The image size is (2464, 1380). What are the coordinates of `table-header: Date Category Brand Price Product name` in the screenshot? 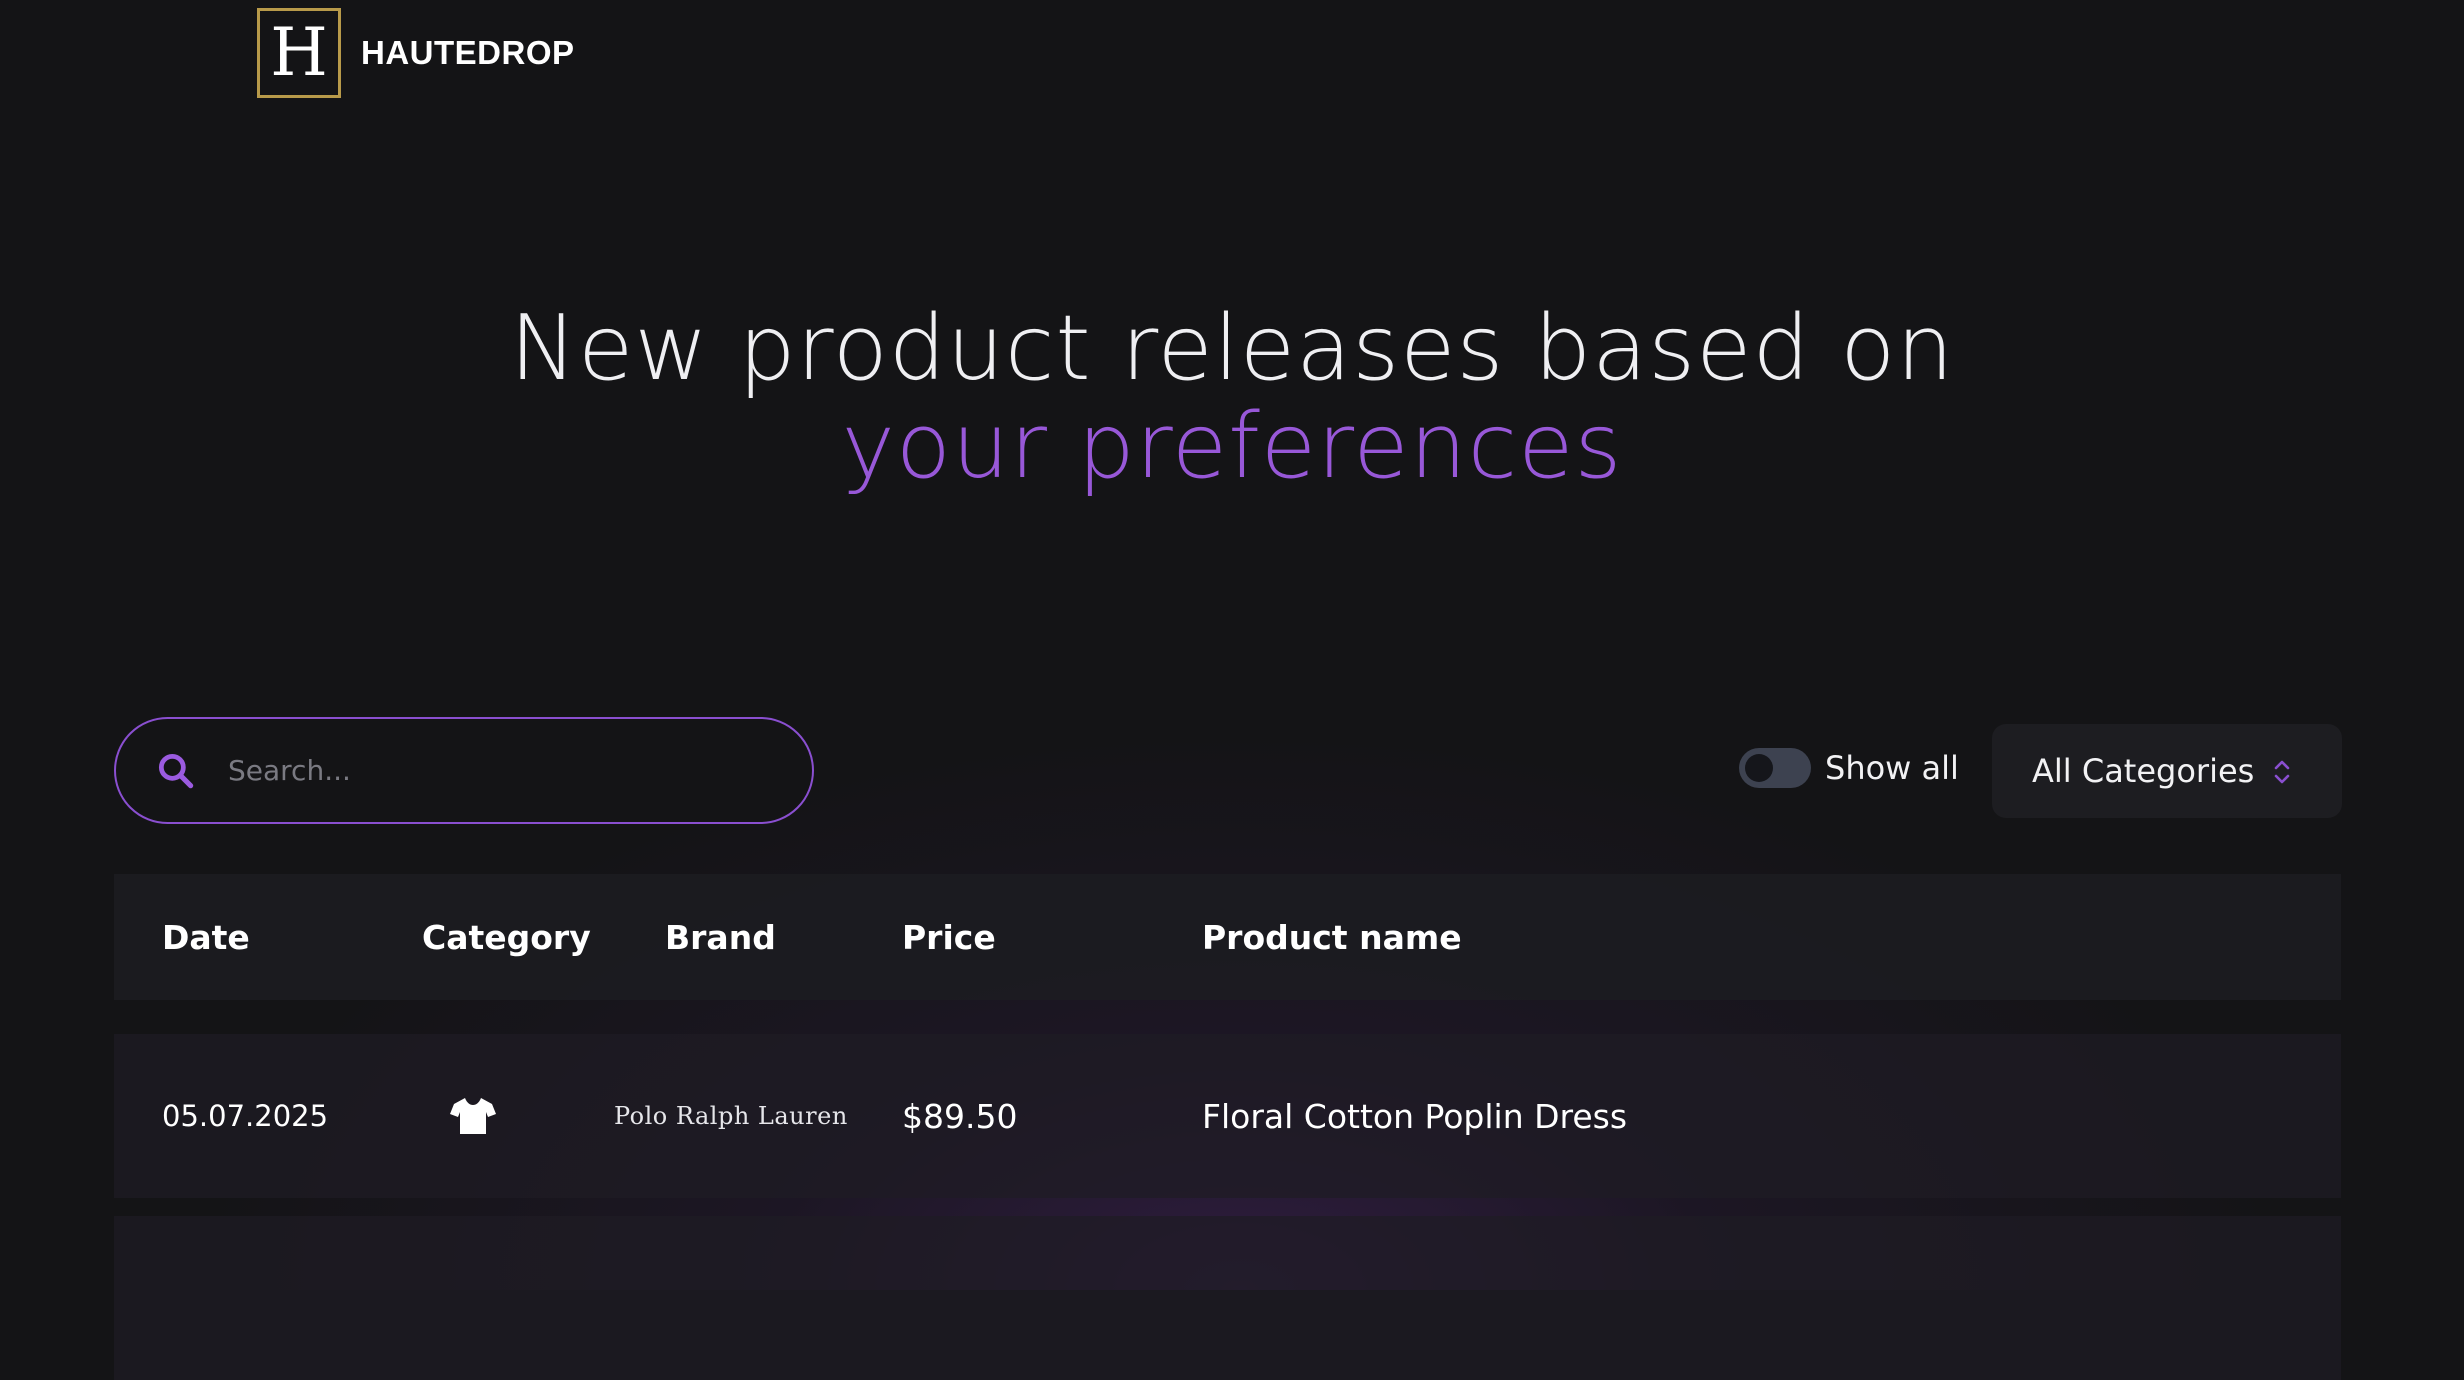 It's located at (1227, 937).